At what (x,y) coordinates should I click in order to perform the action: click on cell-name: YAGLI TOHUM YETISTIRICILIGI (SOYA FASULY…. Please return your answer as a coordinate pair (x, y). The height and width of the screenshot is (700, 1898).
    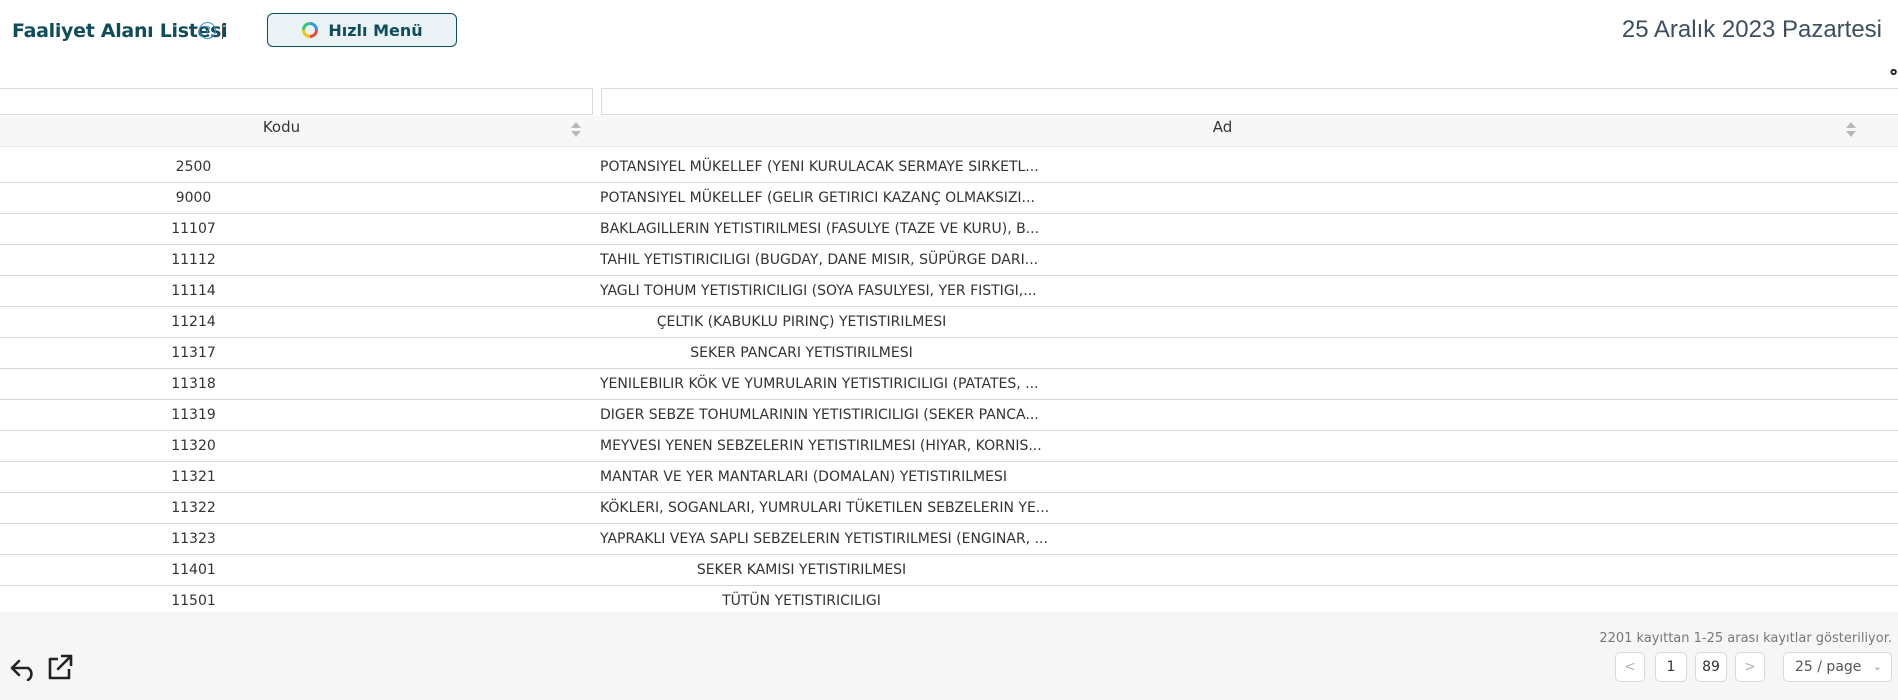
    Looking at the image, I should click on (818, 291).